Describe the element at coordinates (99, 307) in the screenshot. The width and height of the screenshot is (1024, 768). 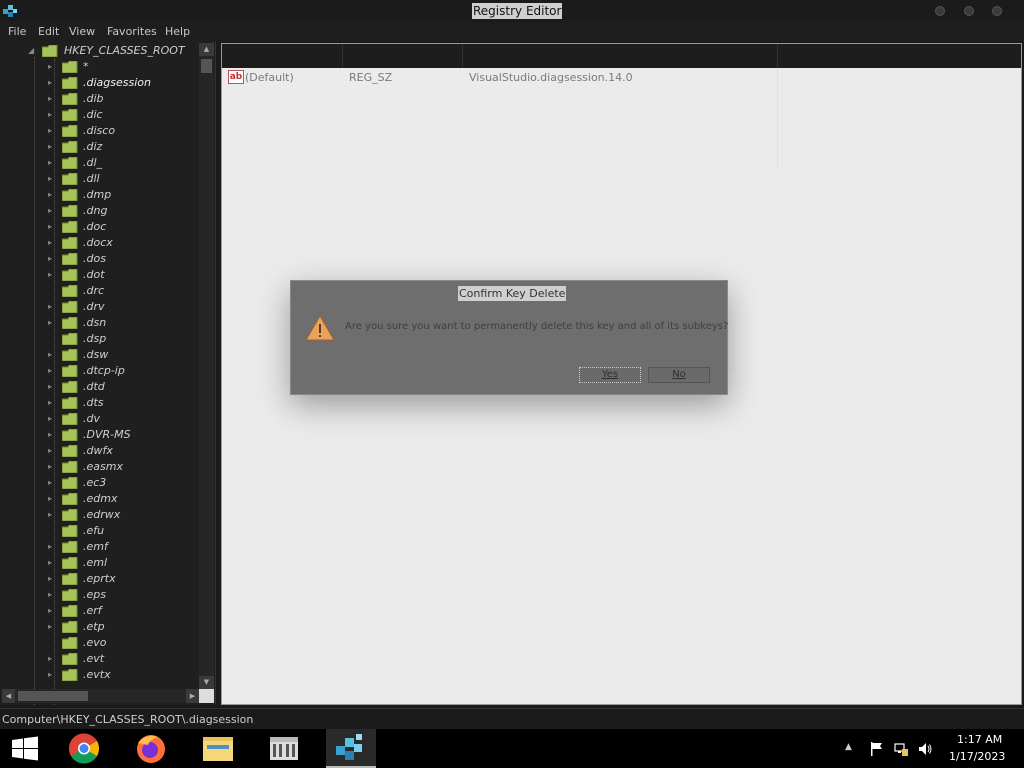
I see `tree-item: ▸ .drv` at that location.